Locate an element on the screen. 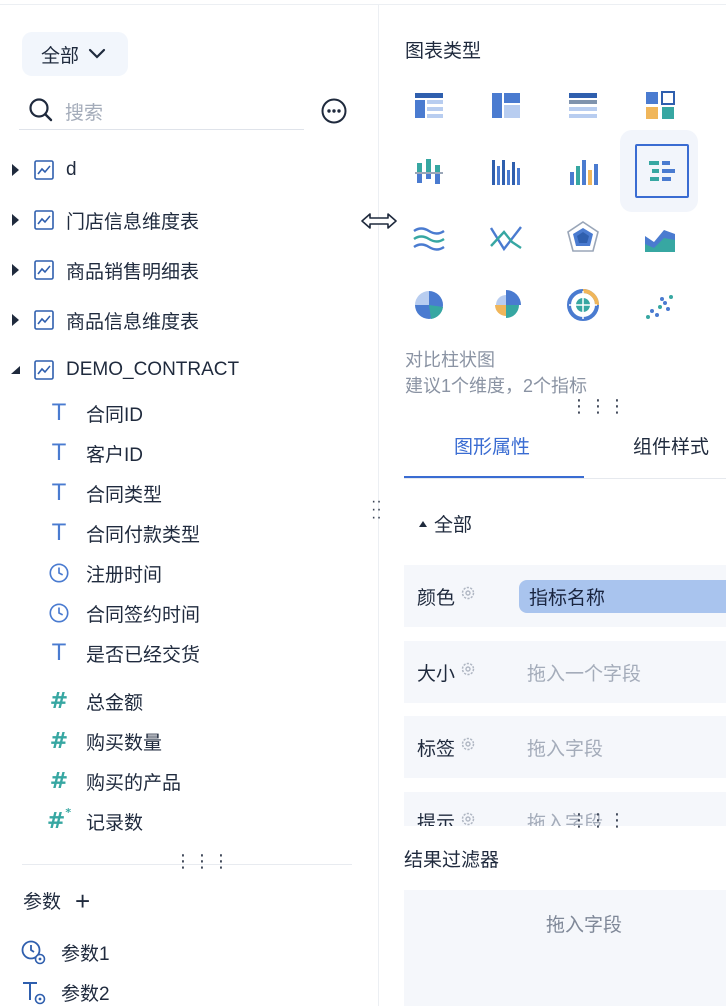 The image size is (726, 1006). line-chart-icon is located at coordinates (506, 238).